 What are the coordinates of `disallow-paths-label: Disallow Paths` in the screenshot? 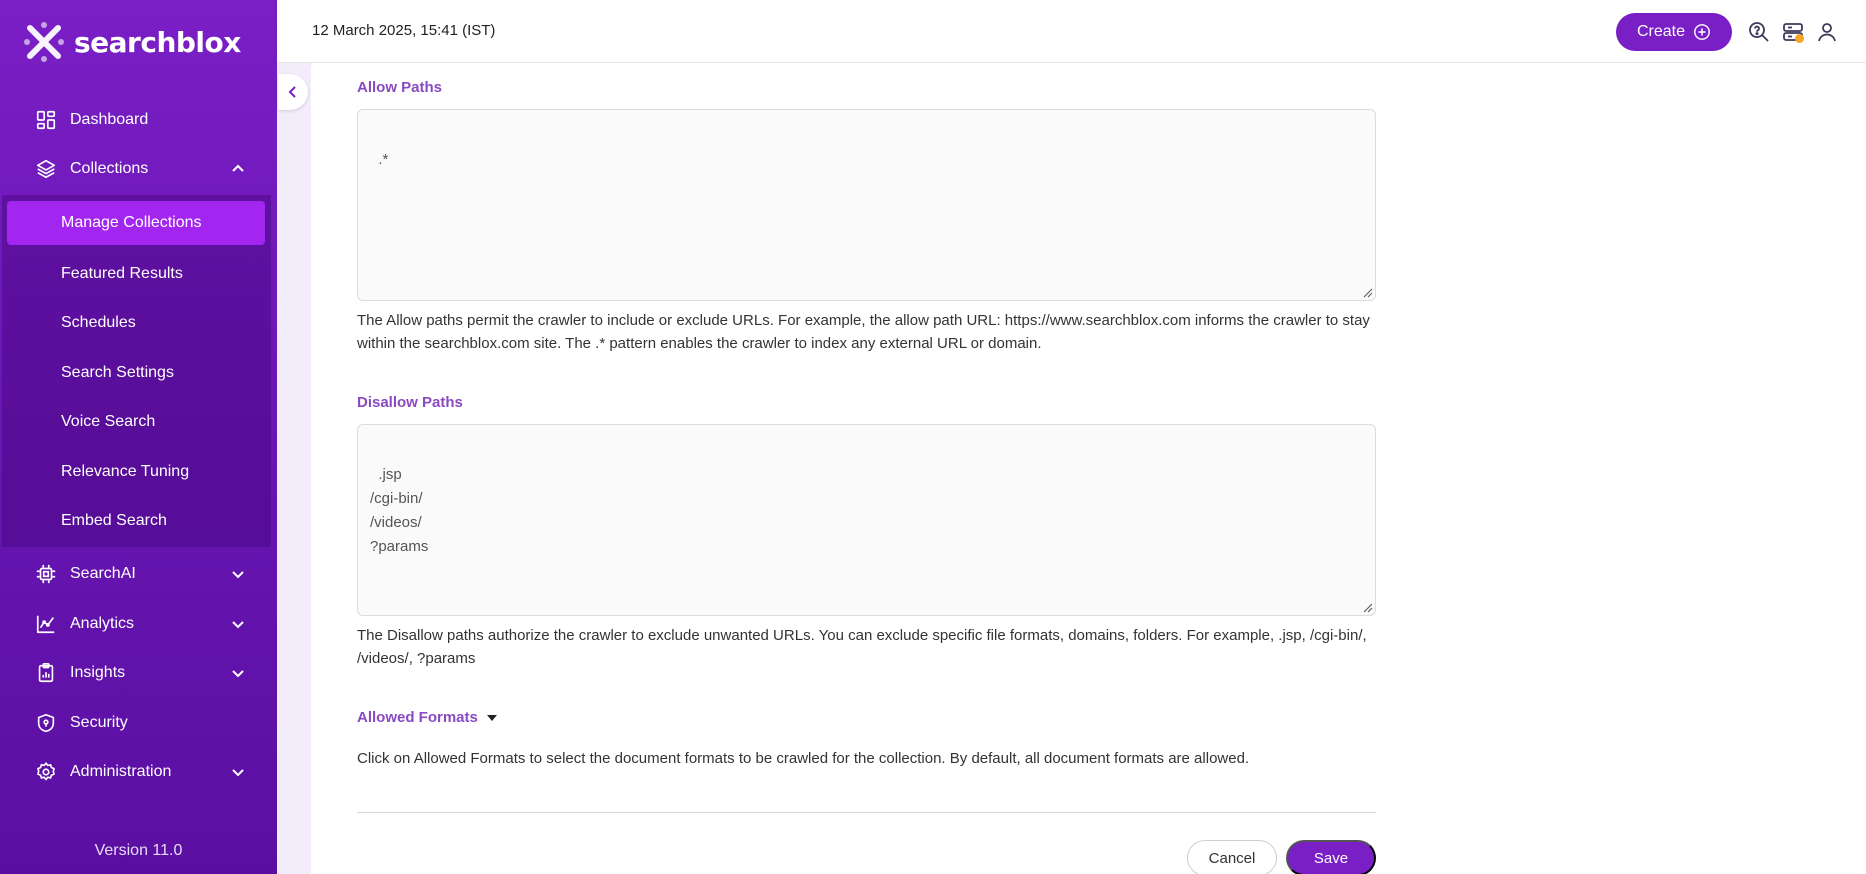 It's located at (410, 402).